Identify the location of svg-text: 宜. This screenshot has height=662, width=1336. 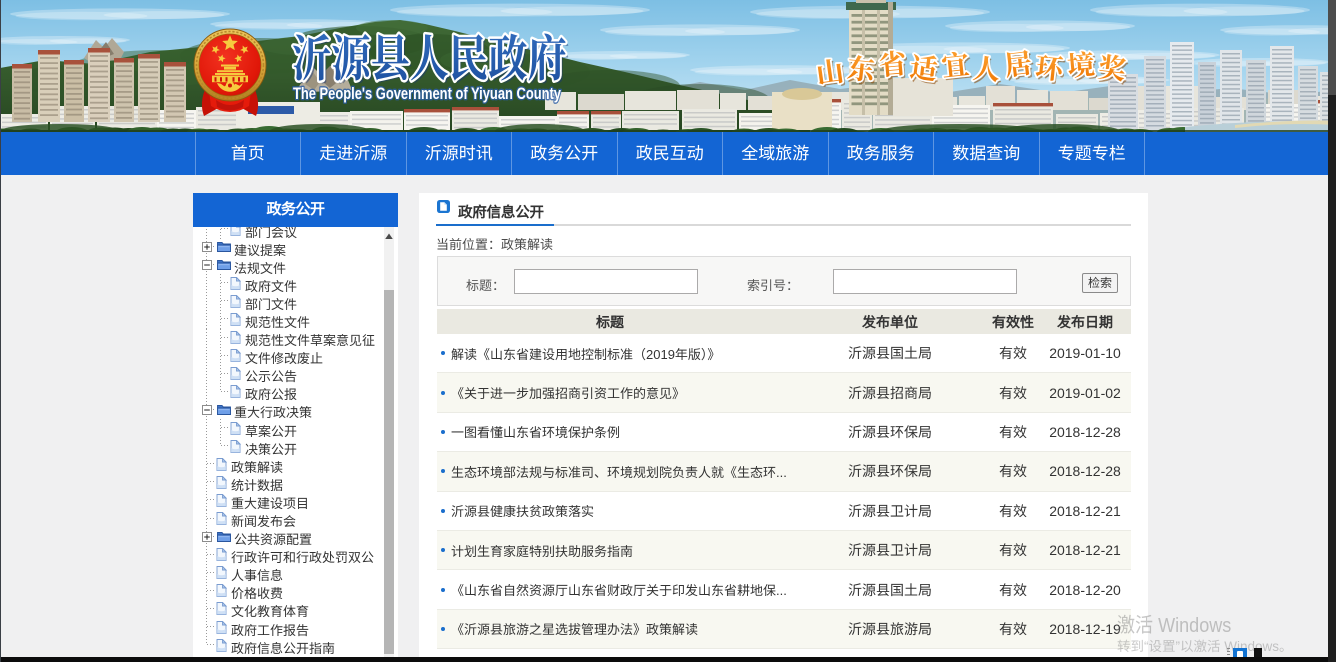
(955, 63).